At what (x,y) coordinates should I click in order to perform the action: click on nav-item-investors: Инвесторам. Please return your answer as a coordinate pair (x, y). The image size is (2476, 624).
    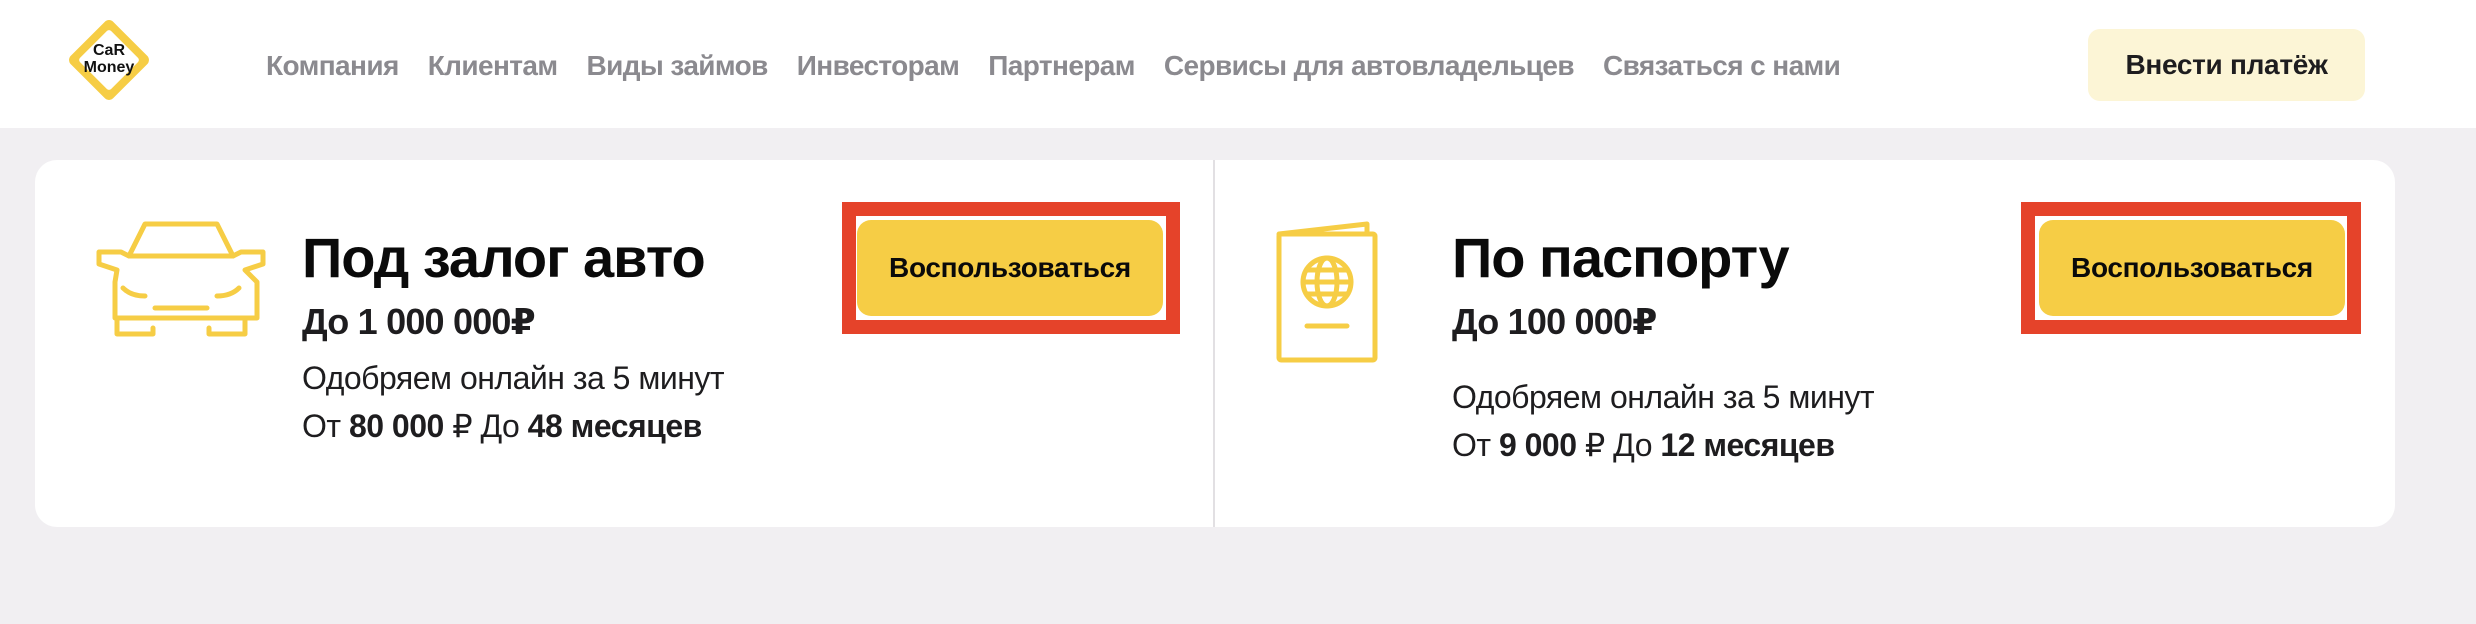
    Looking at the image, I should click on (878, 66).